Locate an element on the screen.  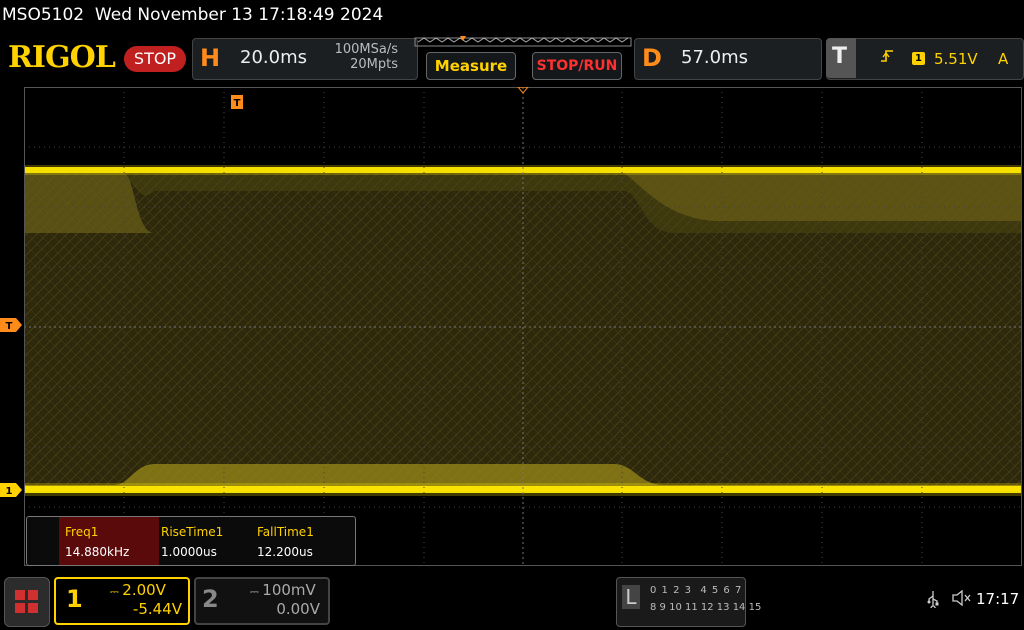
channel1-scale: ⎓ 2.00V is located at coordinates (138, 590).